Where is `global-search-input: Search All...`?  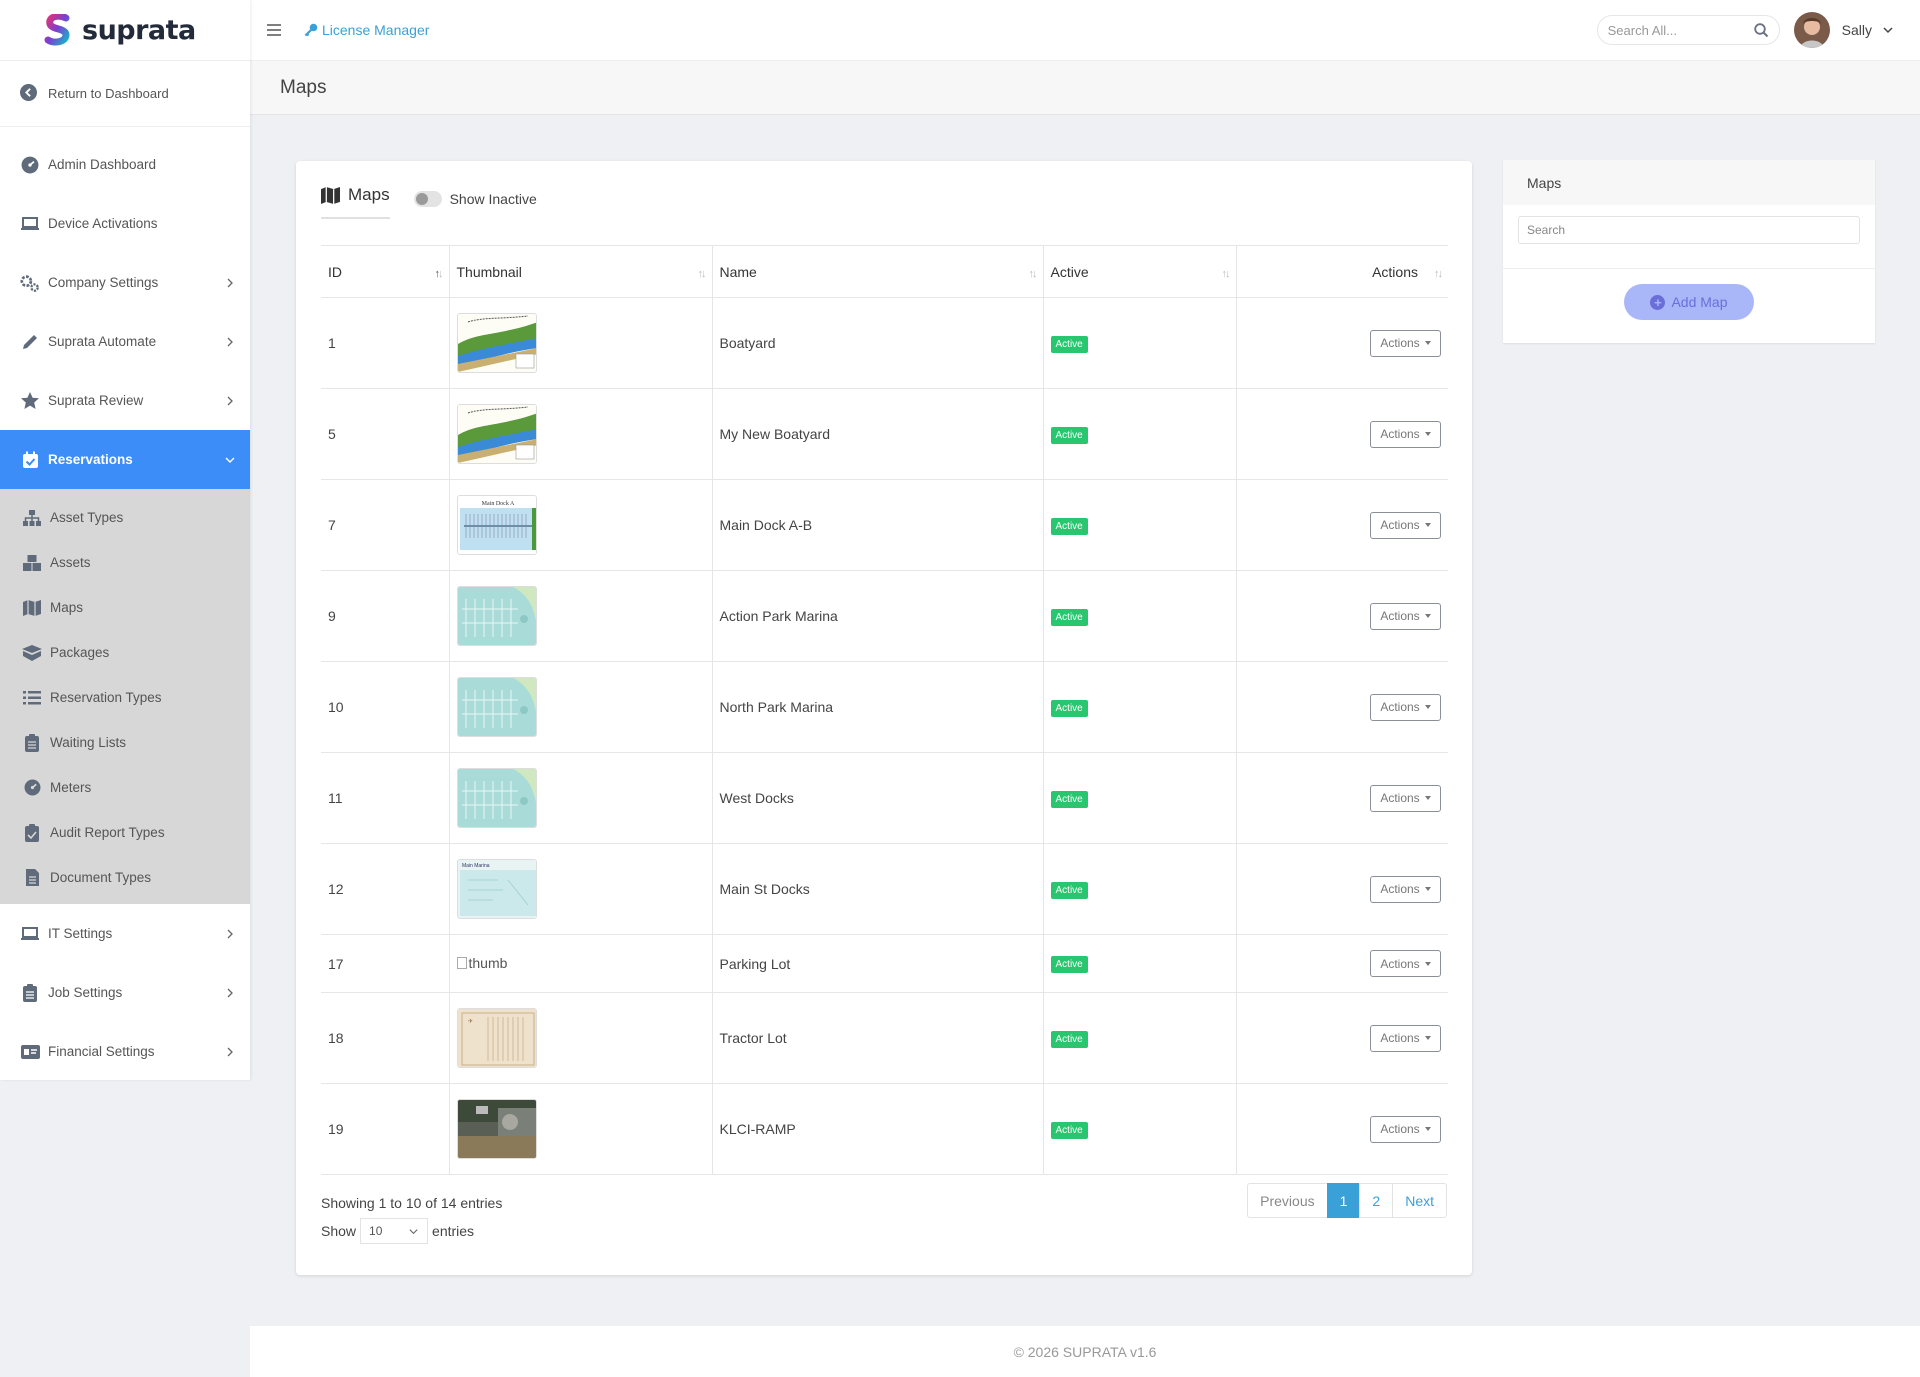 global-search-input: Search All... is located at coordinates (1688, 30).